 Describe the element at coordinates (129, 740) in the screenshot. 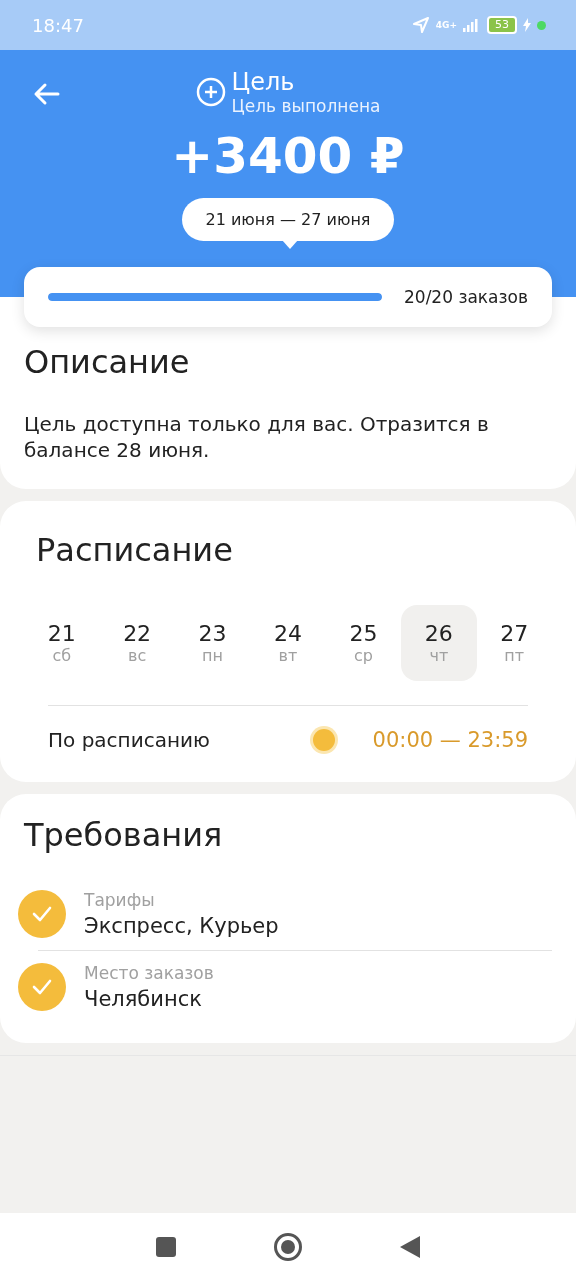

I see `schedule-label: По расписанию` at that location.